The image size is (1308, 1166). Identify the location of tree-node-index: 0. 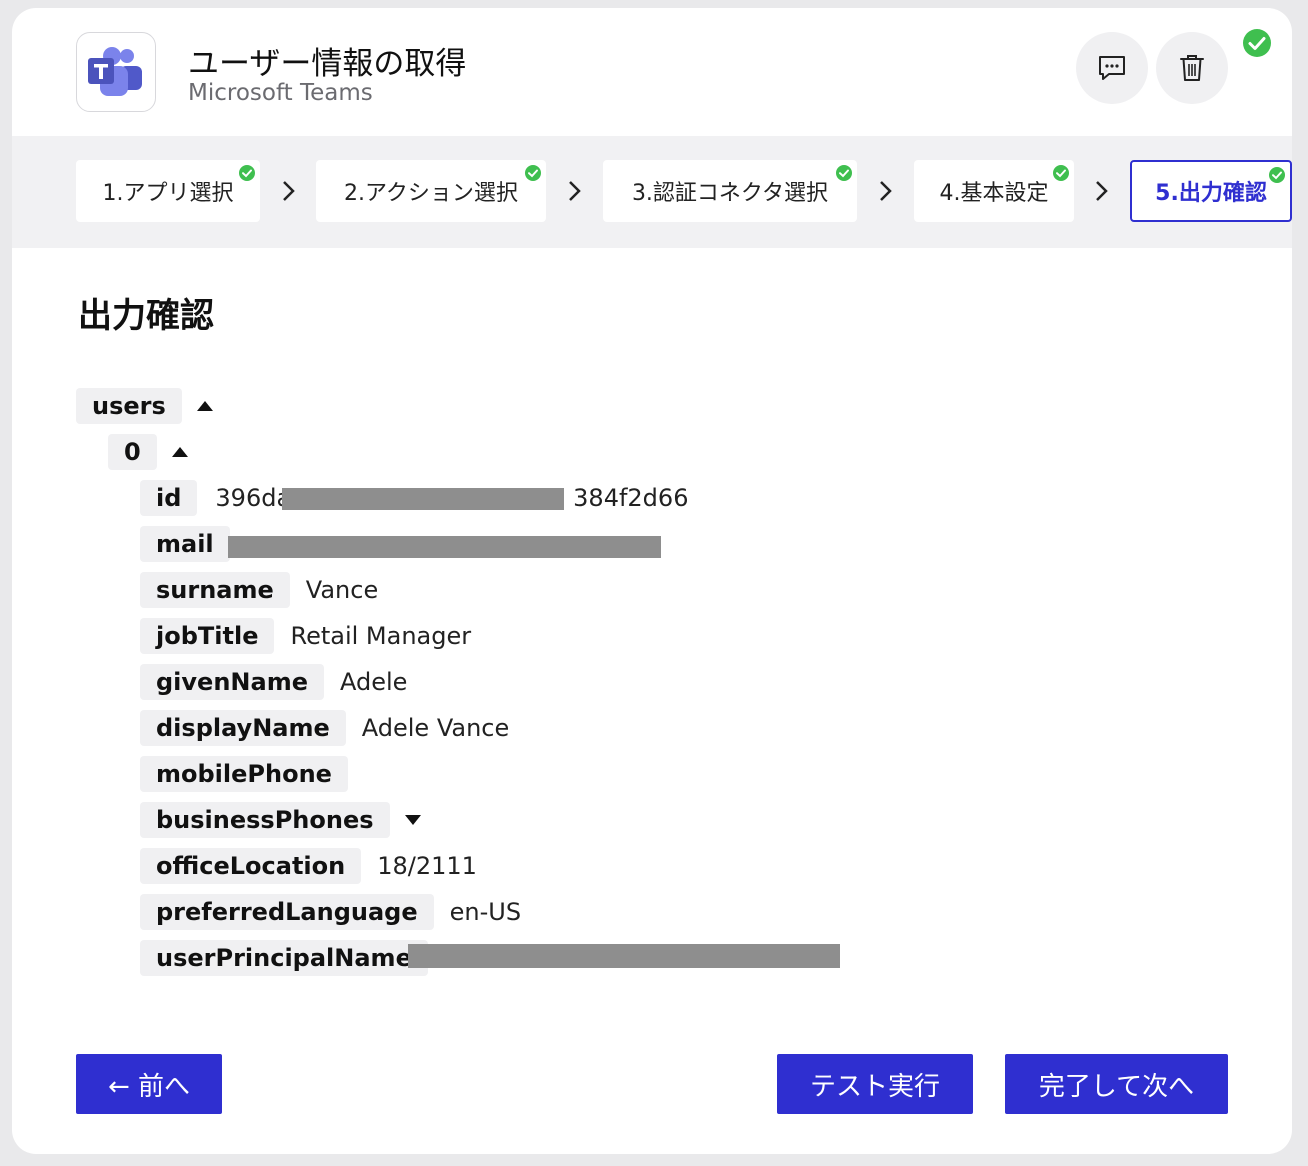
(148, 452).